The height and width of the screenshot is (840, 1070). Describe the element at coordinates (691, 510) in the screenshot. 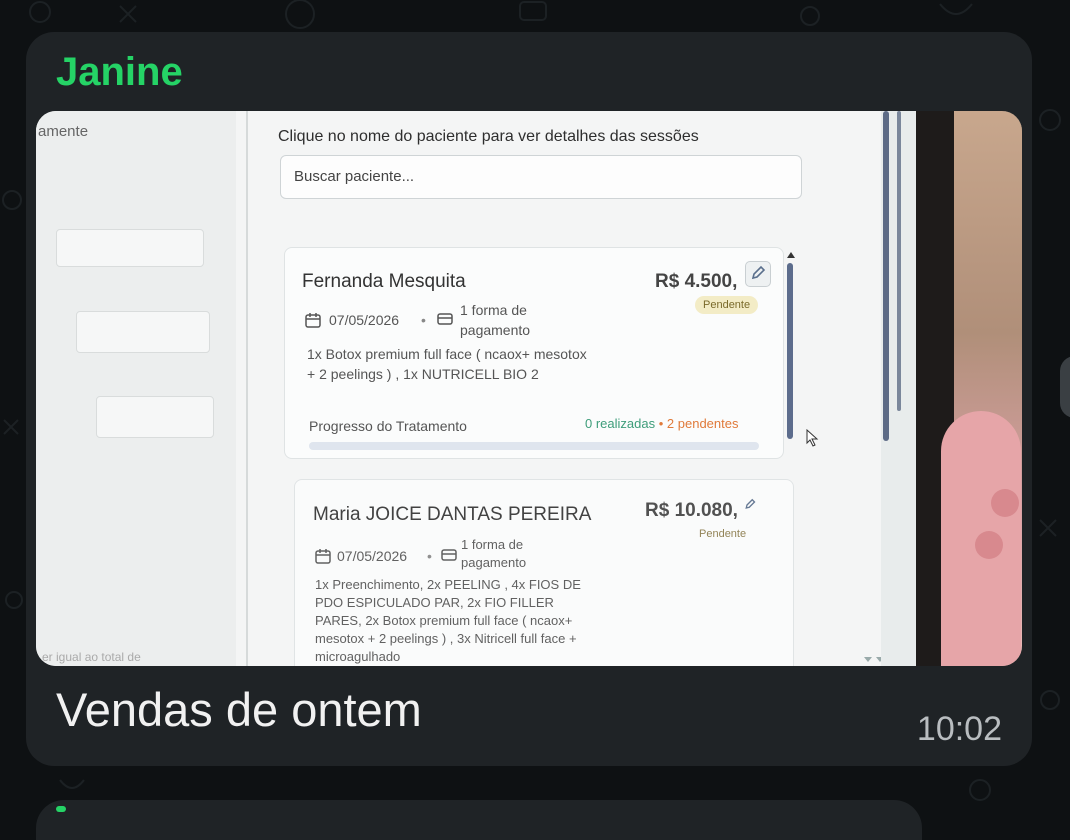

I see `patient-price: R$ 10.080,` at that location.